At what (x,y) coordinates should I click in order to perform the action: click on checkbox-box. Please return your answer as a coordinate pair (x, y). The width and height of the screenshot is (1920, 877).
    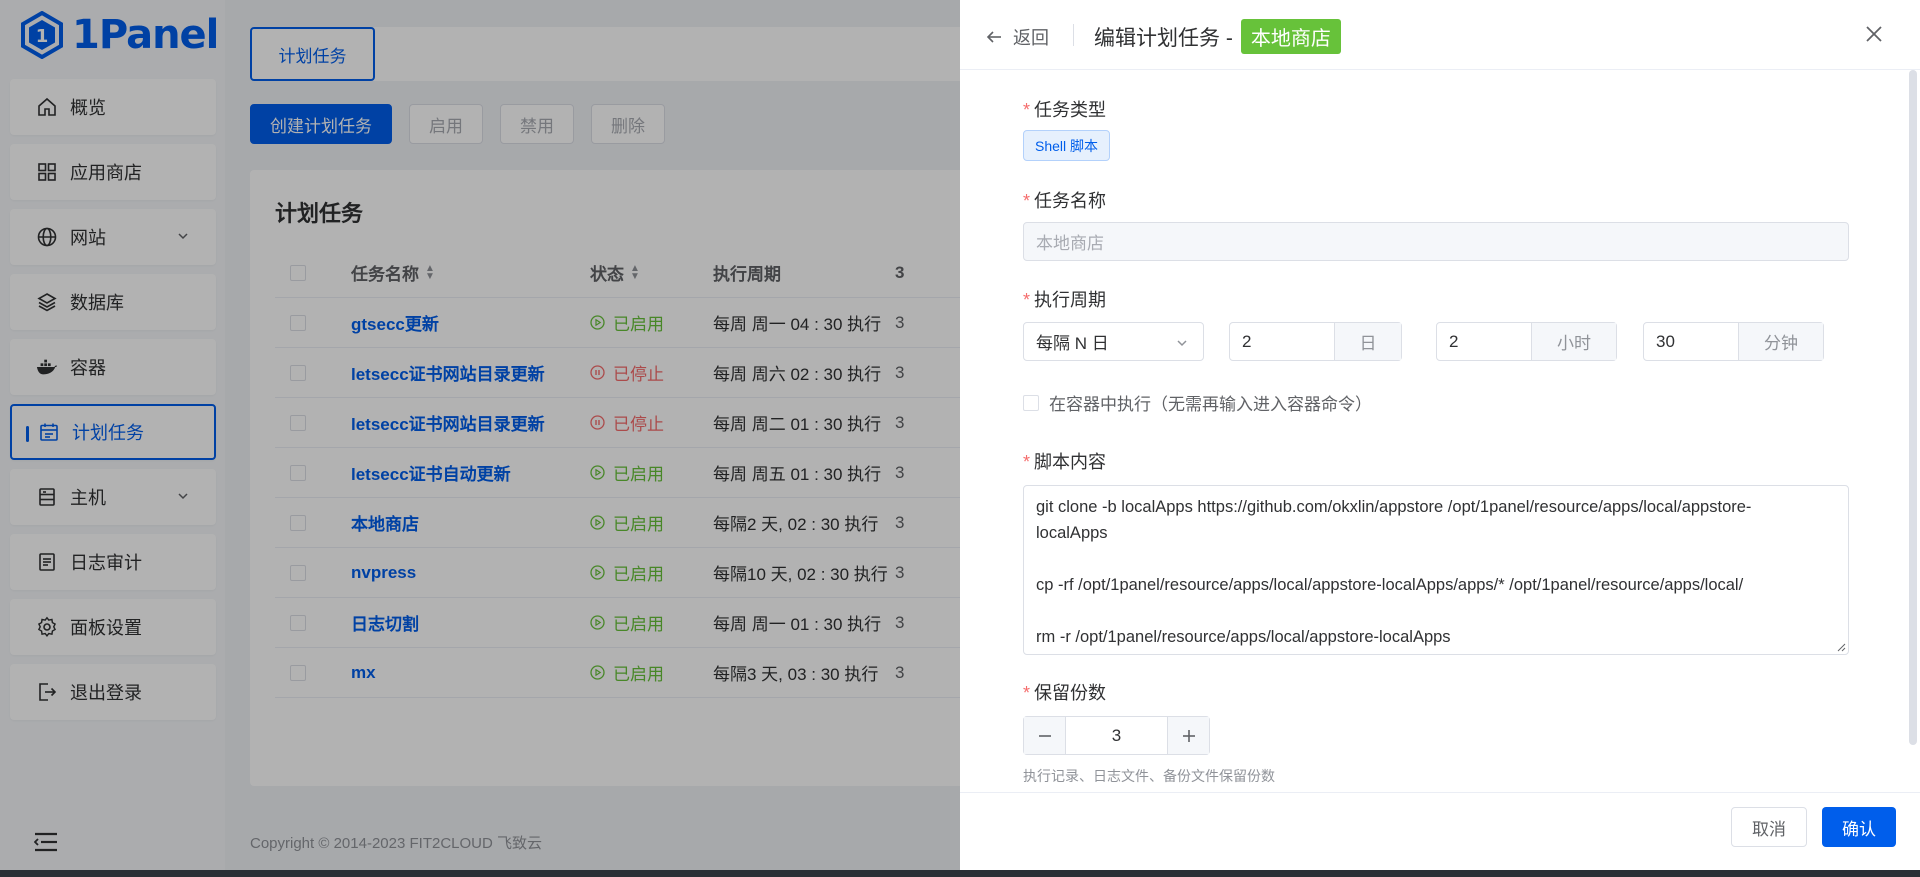
    Looking at the image, I should click on (1031, 402).